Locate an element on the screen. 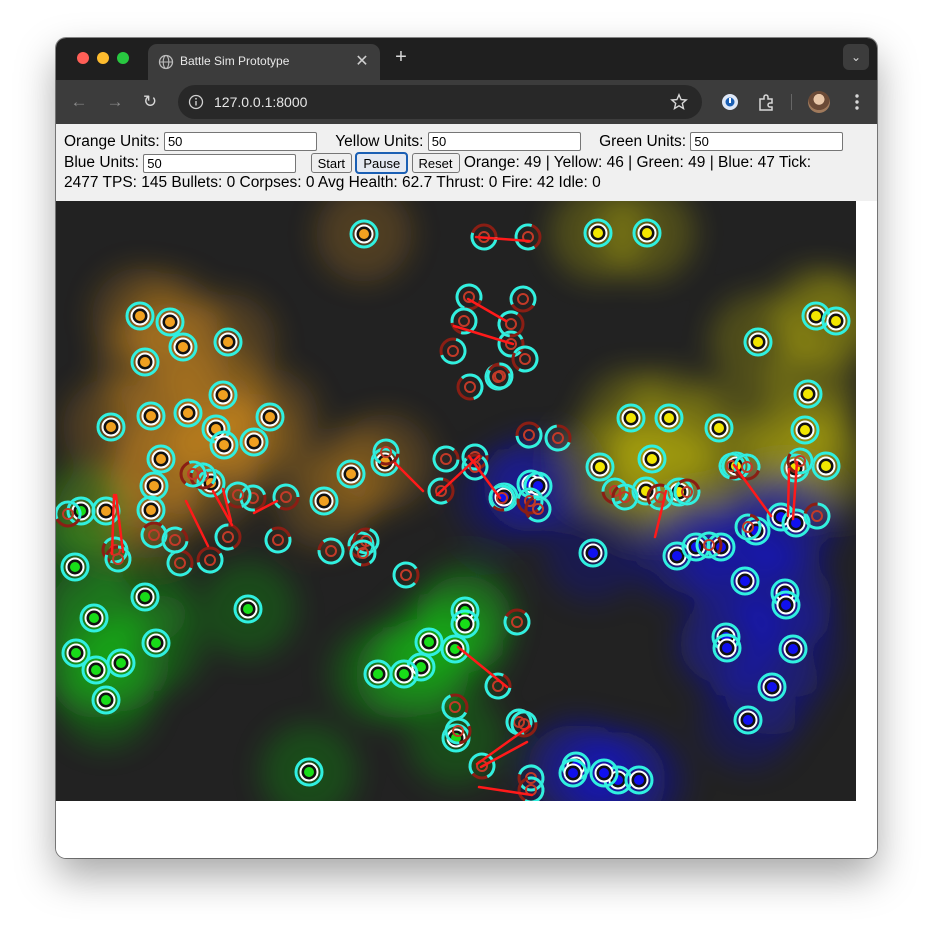 The width and height of the screenshot is (933, 933). back-arrow-icon: ← is located at coordinates (79, 102).